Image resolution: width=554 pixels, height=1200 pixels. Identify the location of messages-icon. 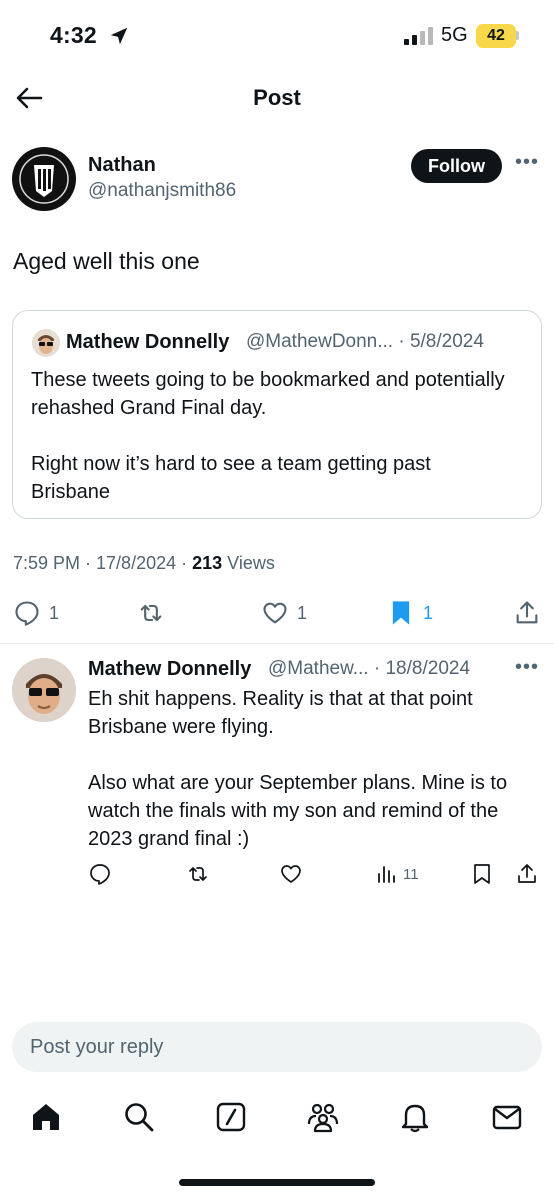
(507, 1117).